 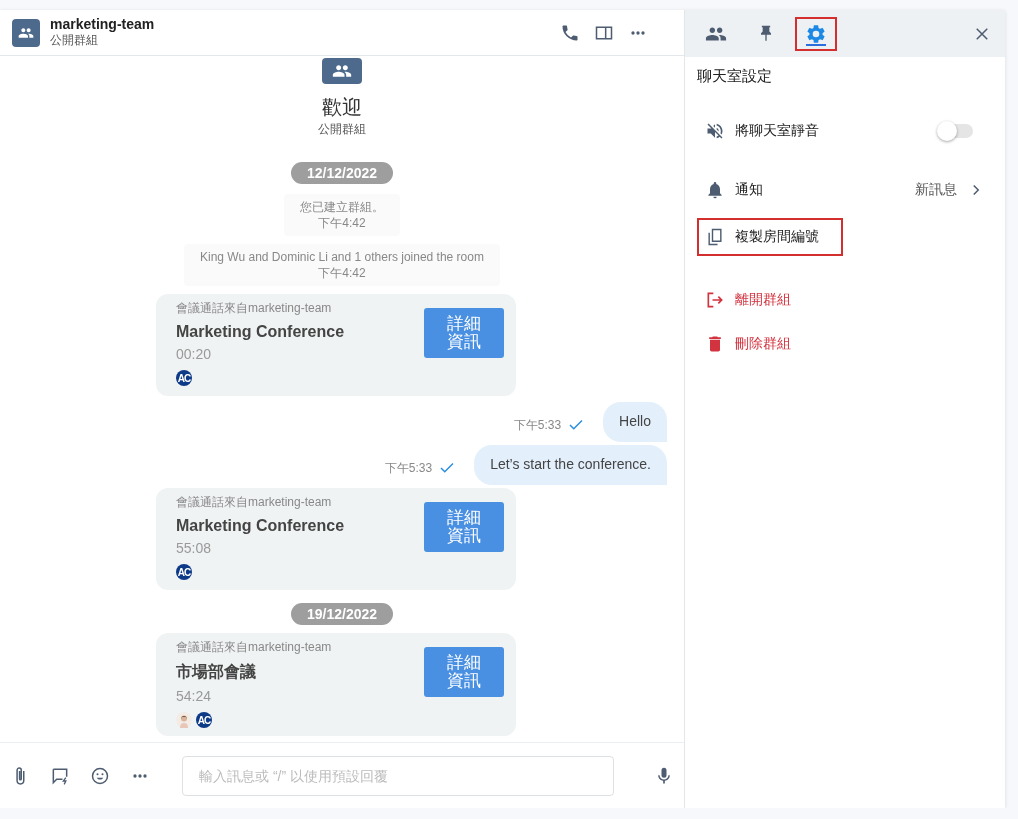 I want to click on chat-subtitle: 公開群組, so click(x=74, y=40).